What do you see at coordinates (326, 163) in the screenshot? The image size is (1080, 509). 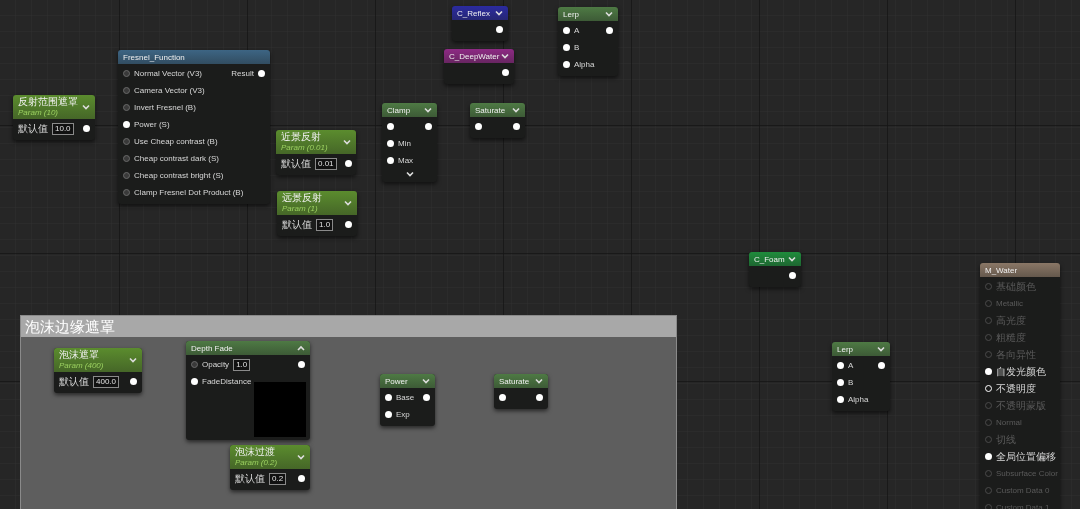 I see `value-field: 0.01` at bounding box center [326, 163].